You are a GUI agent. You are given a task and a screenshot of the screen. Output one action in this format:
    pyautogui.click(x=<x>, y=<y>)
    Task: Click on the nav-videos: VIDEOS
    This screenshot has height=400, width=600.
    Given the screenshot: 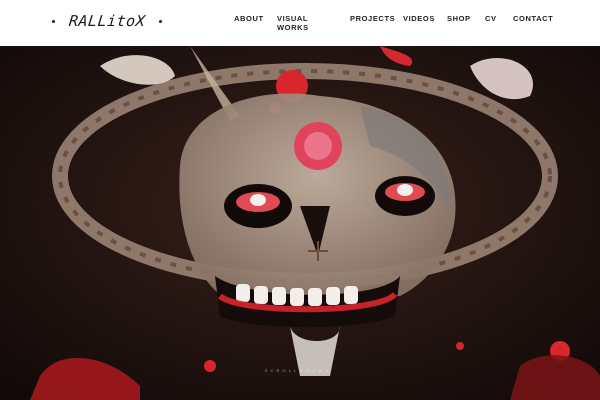 What is the action you would take?
    pyautogui.click(x=419, y=18)
    